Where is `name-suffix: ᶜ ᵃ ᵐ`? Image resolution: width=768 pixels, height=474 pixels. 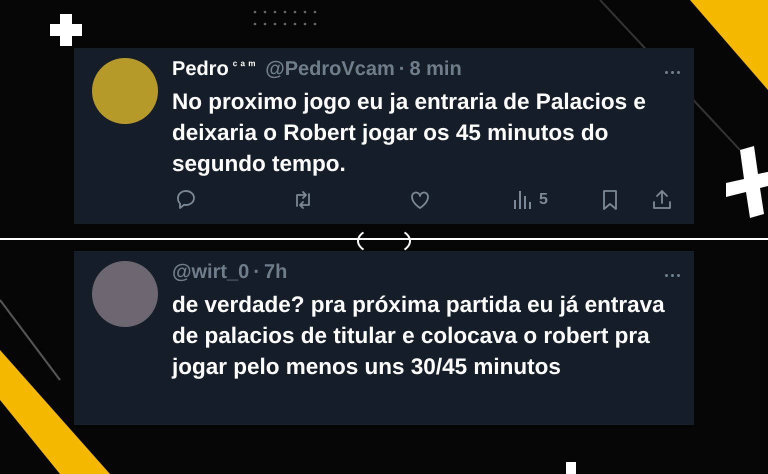 name-suffix: ᶜ ᵃ ᵐ is located at coordinates (244, 65).